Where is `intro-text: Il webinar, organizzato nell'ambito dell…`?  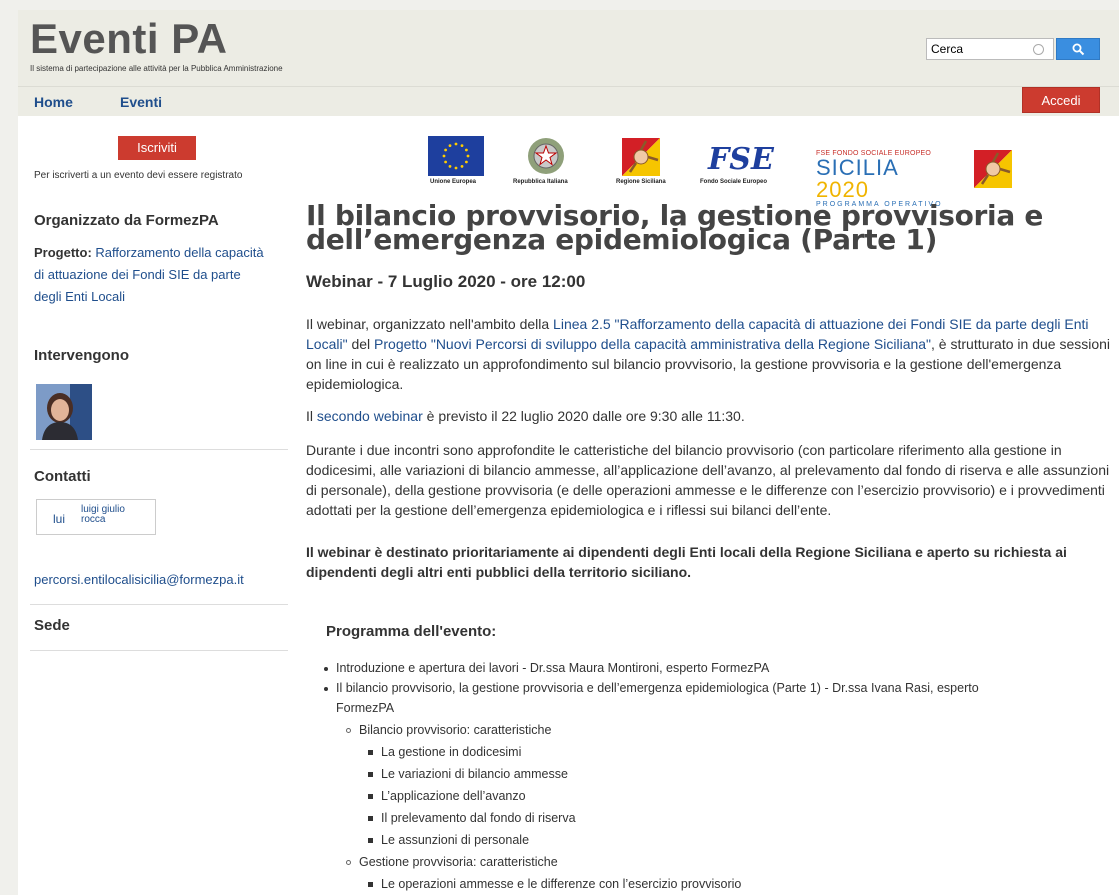
intro-text: Il webinar, organizzato nell'ambito dell… is located at coordinates (430, 324).